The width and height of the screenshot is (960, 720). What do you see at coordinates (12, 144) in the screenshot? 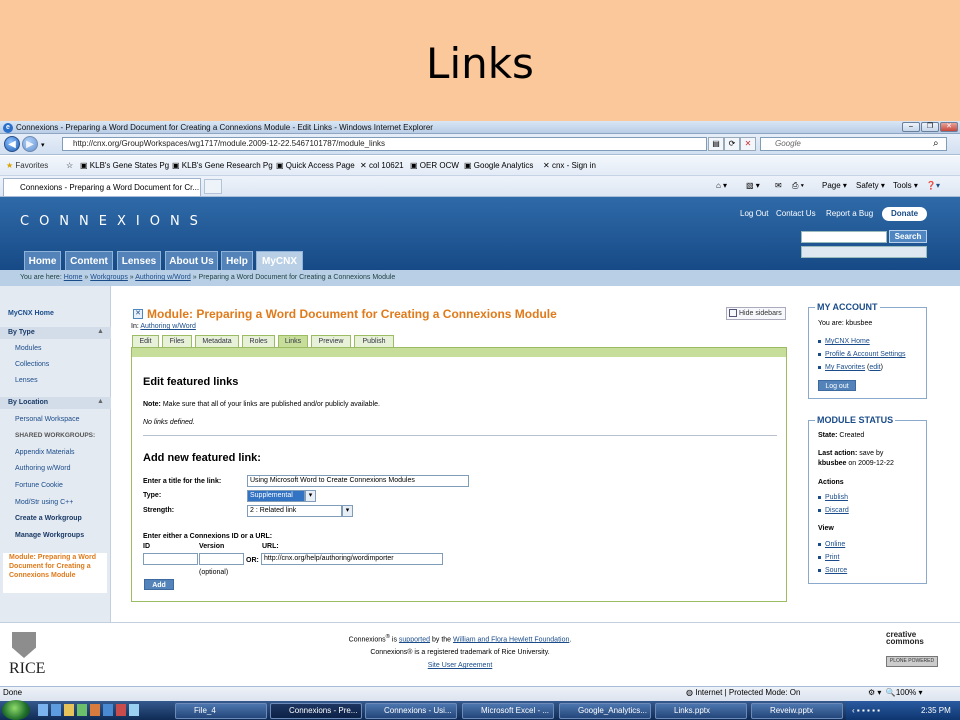
I see `back-button: ◀` at bounding box center [12, 144].